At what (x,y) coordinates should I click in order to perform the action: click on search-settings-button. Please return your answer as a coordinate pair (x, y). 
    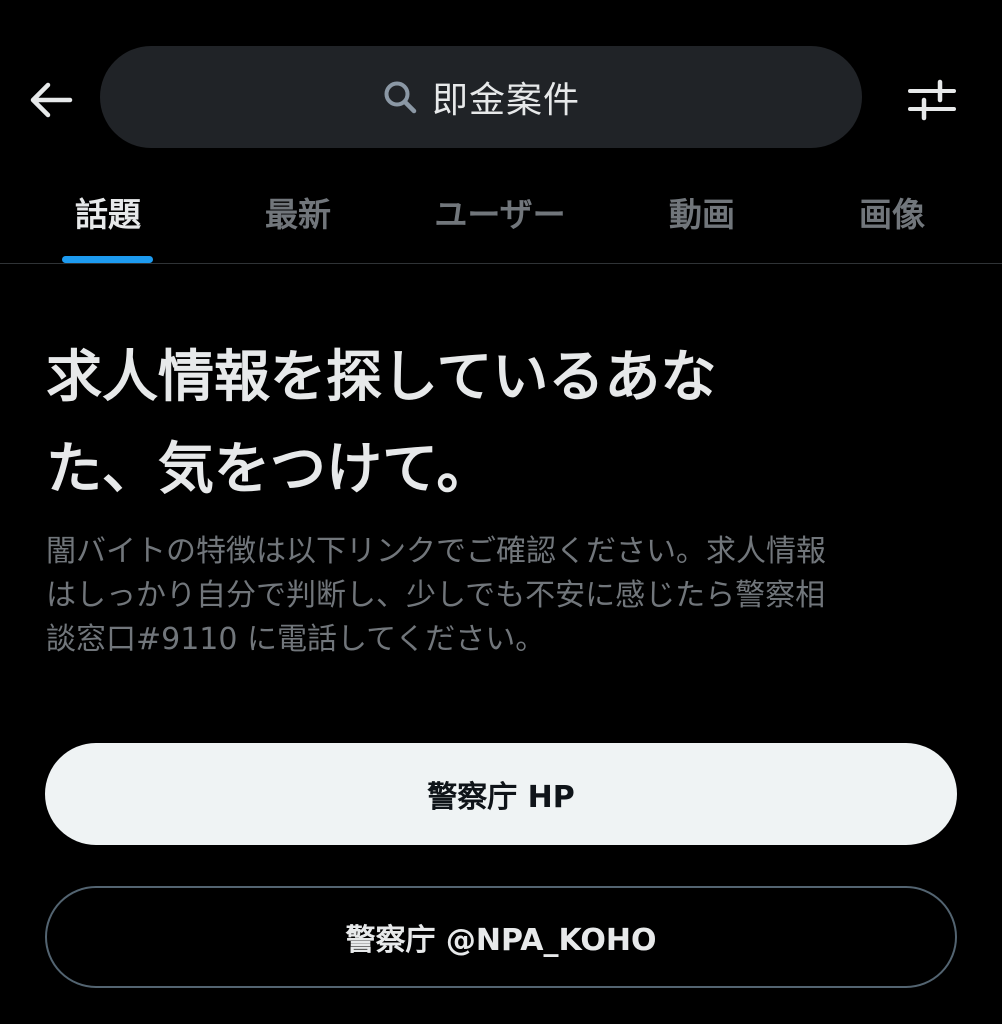
    Looking at the image, I should click on (932, 100).